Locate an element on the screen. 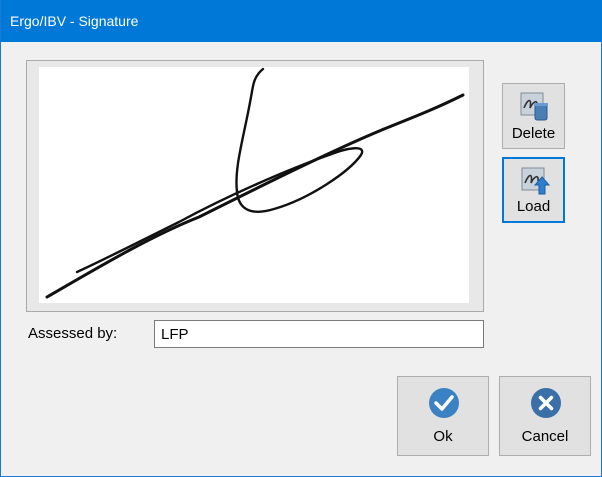  signature-border-bottom is located at coordinates (255, 307).